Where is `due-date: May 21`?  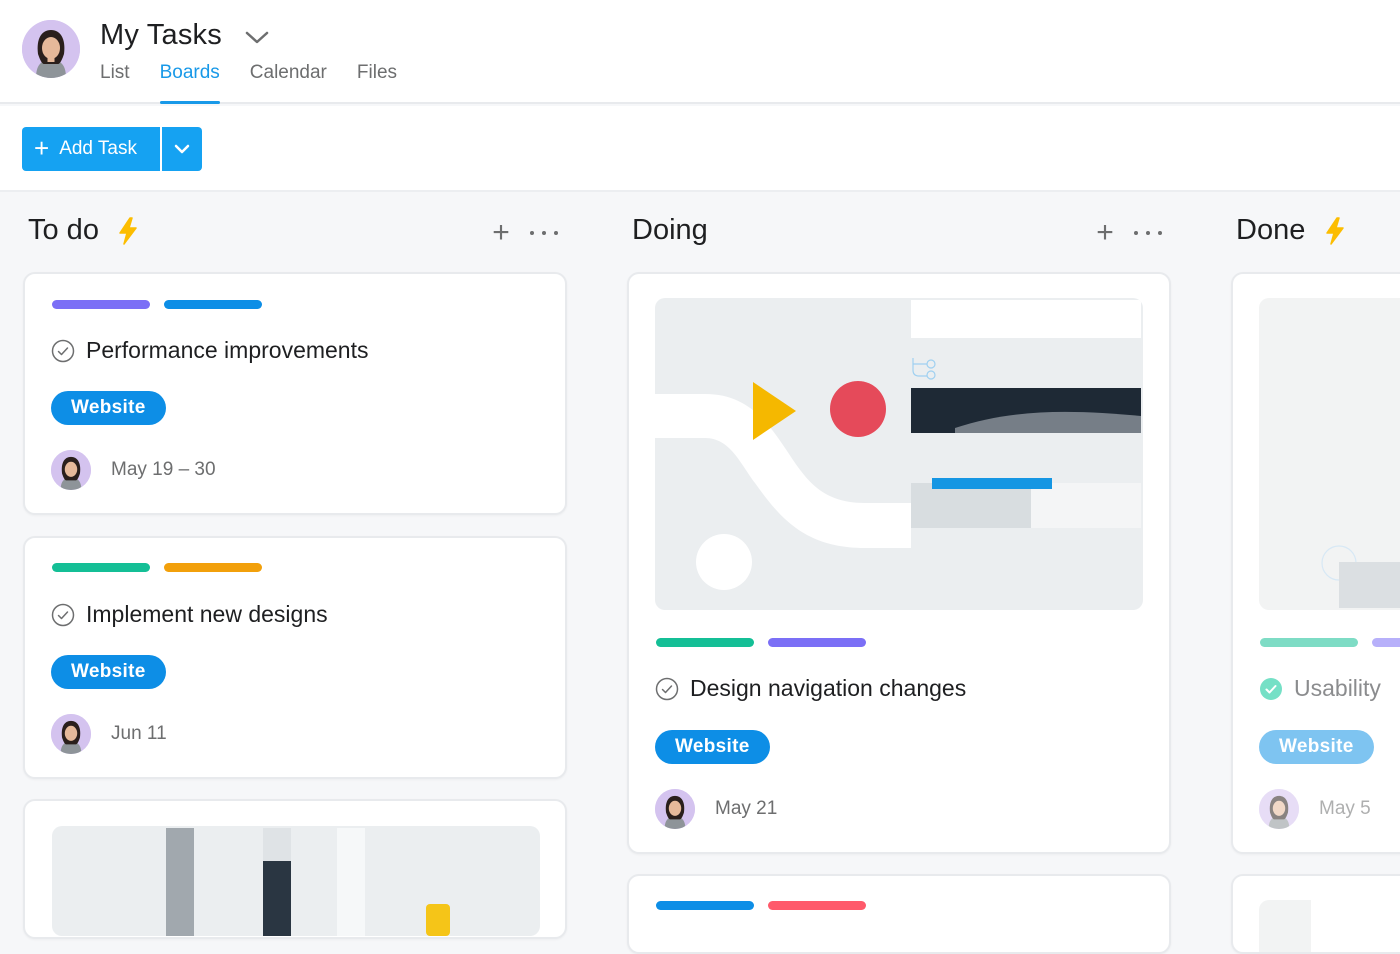
due-date: May 21 is located at coordinates (746, 808).